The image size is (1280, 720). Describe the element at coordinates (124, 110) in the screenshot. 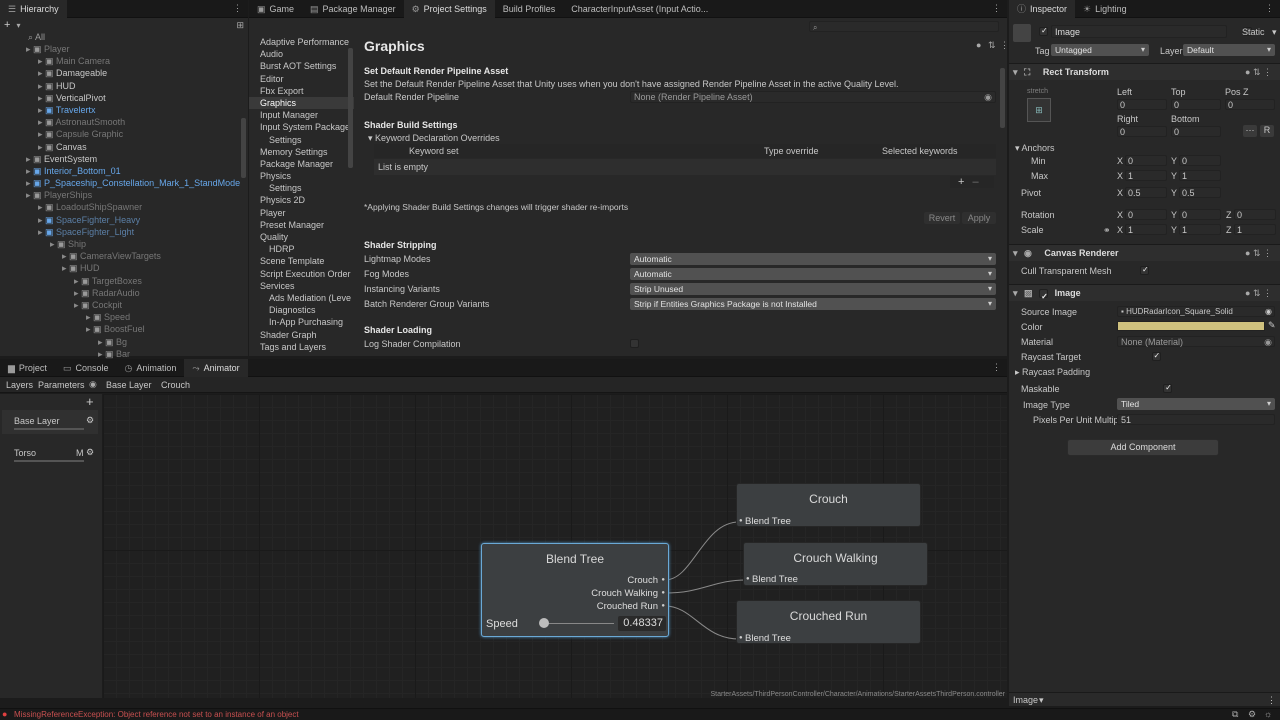

I see `hierarchy-item: ▸ ▣ Travelertx` at that location.